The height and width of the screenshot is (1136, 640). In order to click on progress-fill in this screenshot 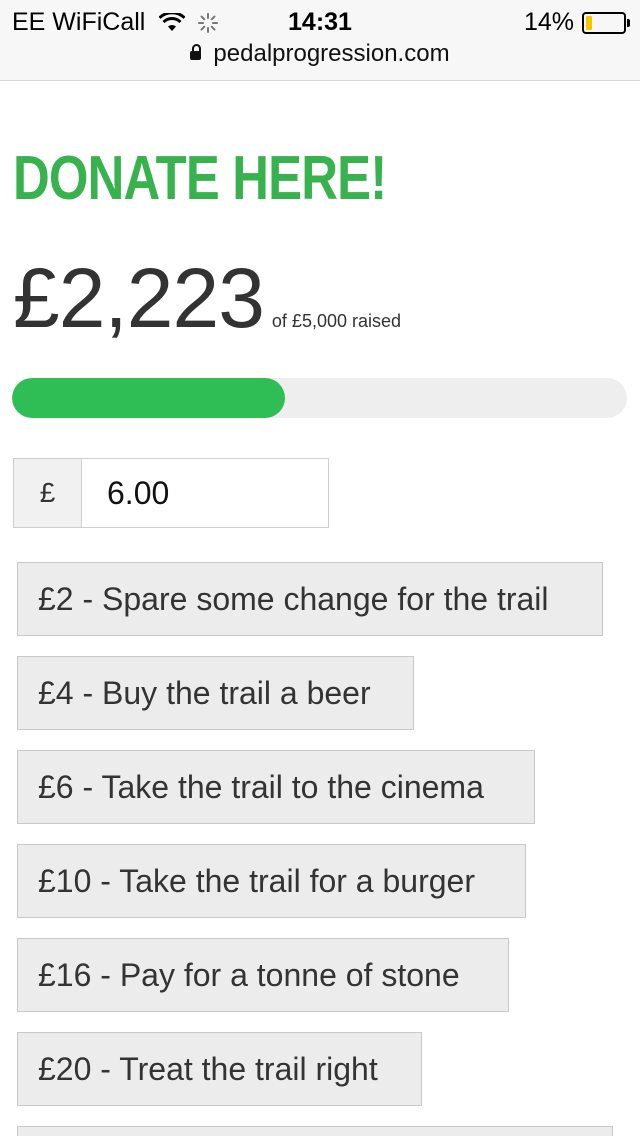, I will do `click(149, 398)`.